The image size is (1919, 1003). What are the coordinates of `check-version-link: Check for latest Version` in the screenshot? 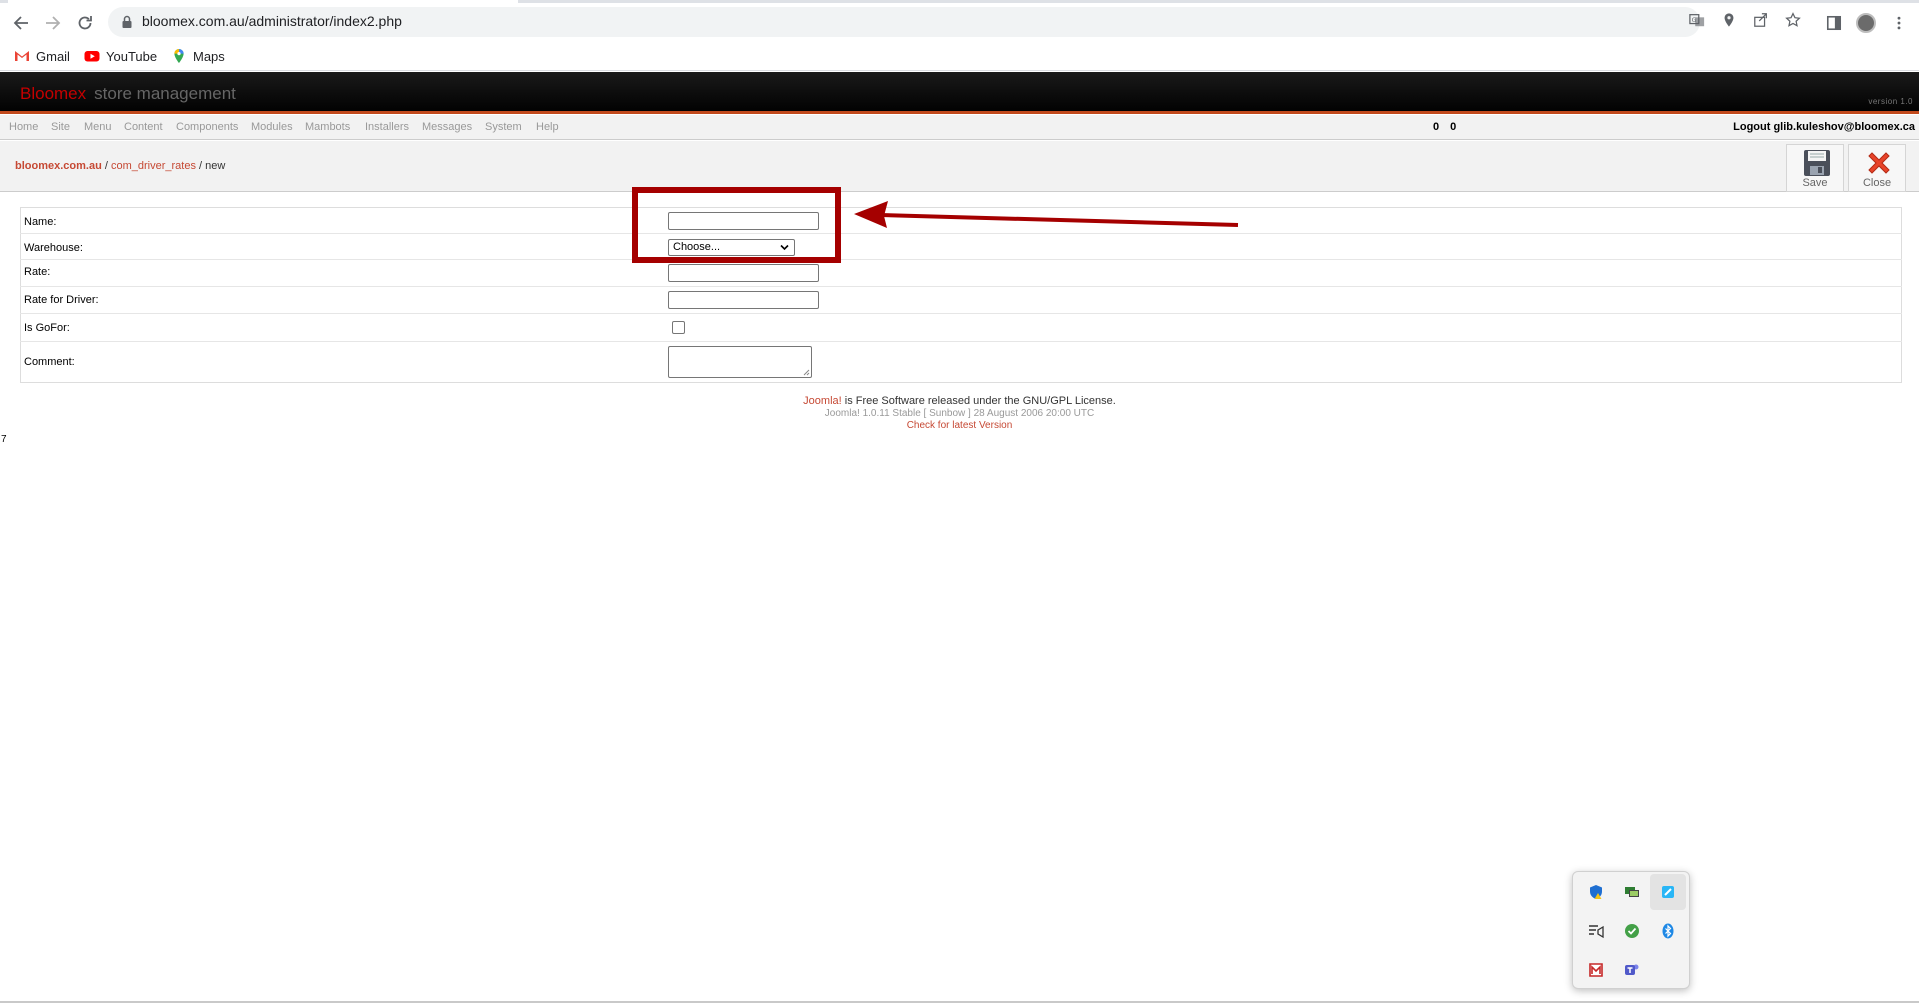 It's located at (959, 425).